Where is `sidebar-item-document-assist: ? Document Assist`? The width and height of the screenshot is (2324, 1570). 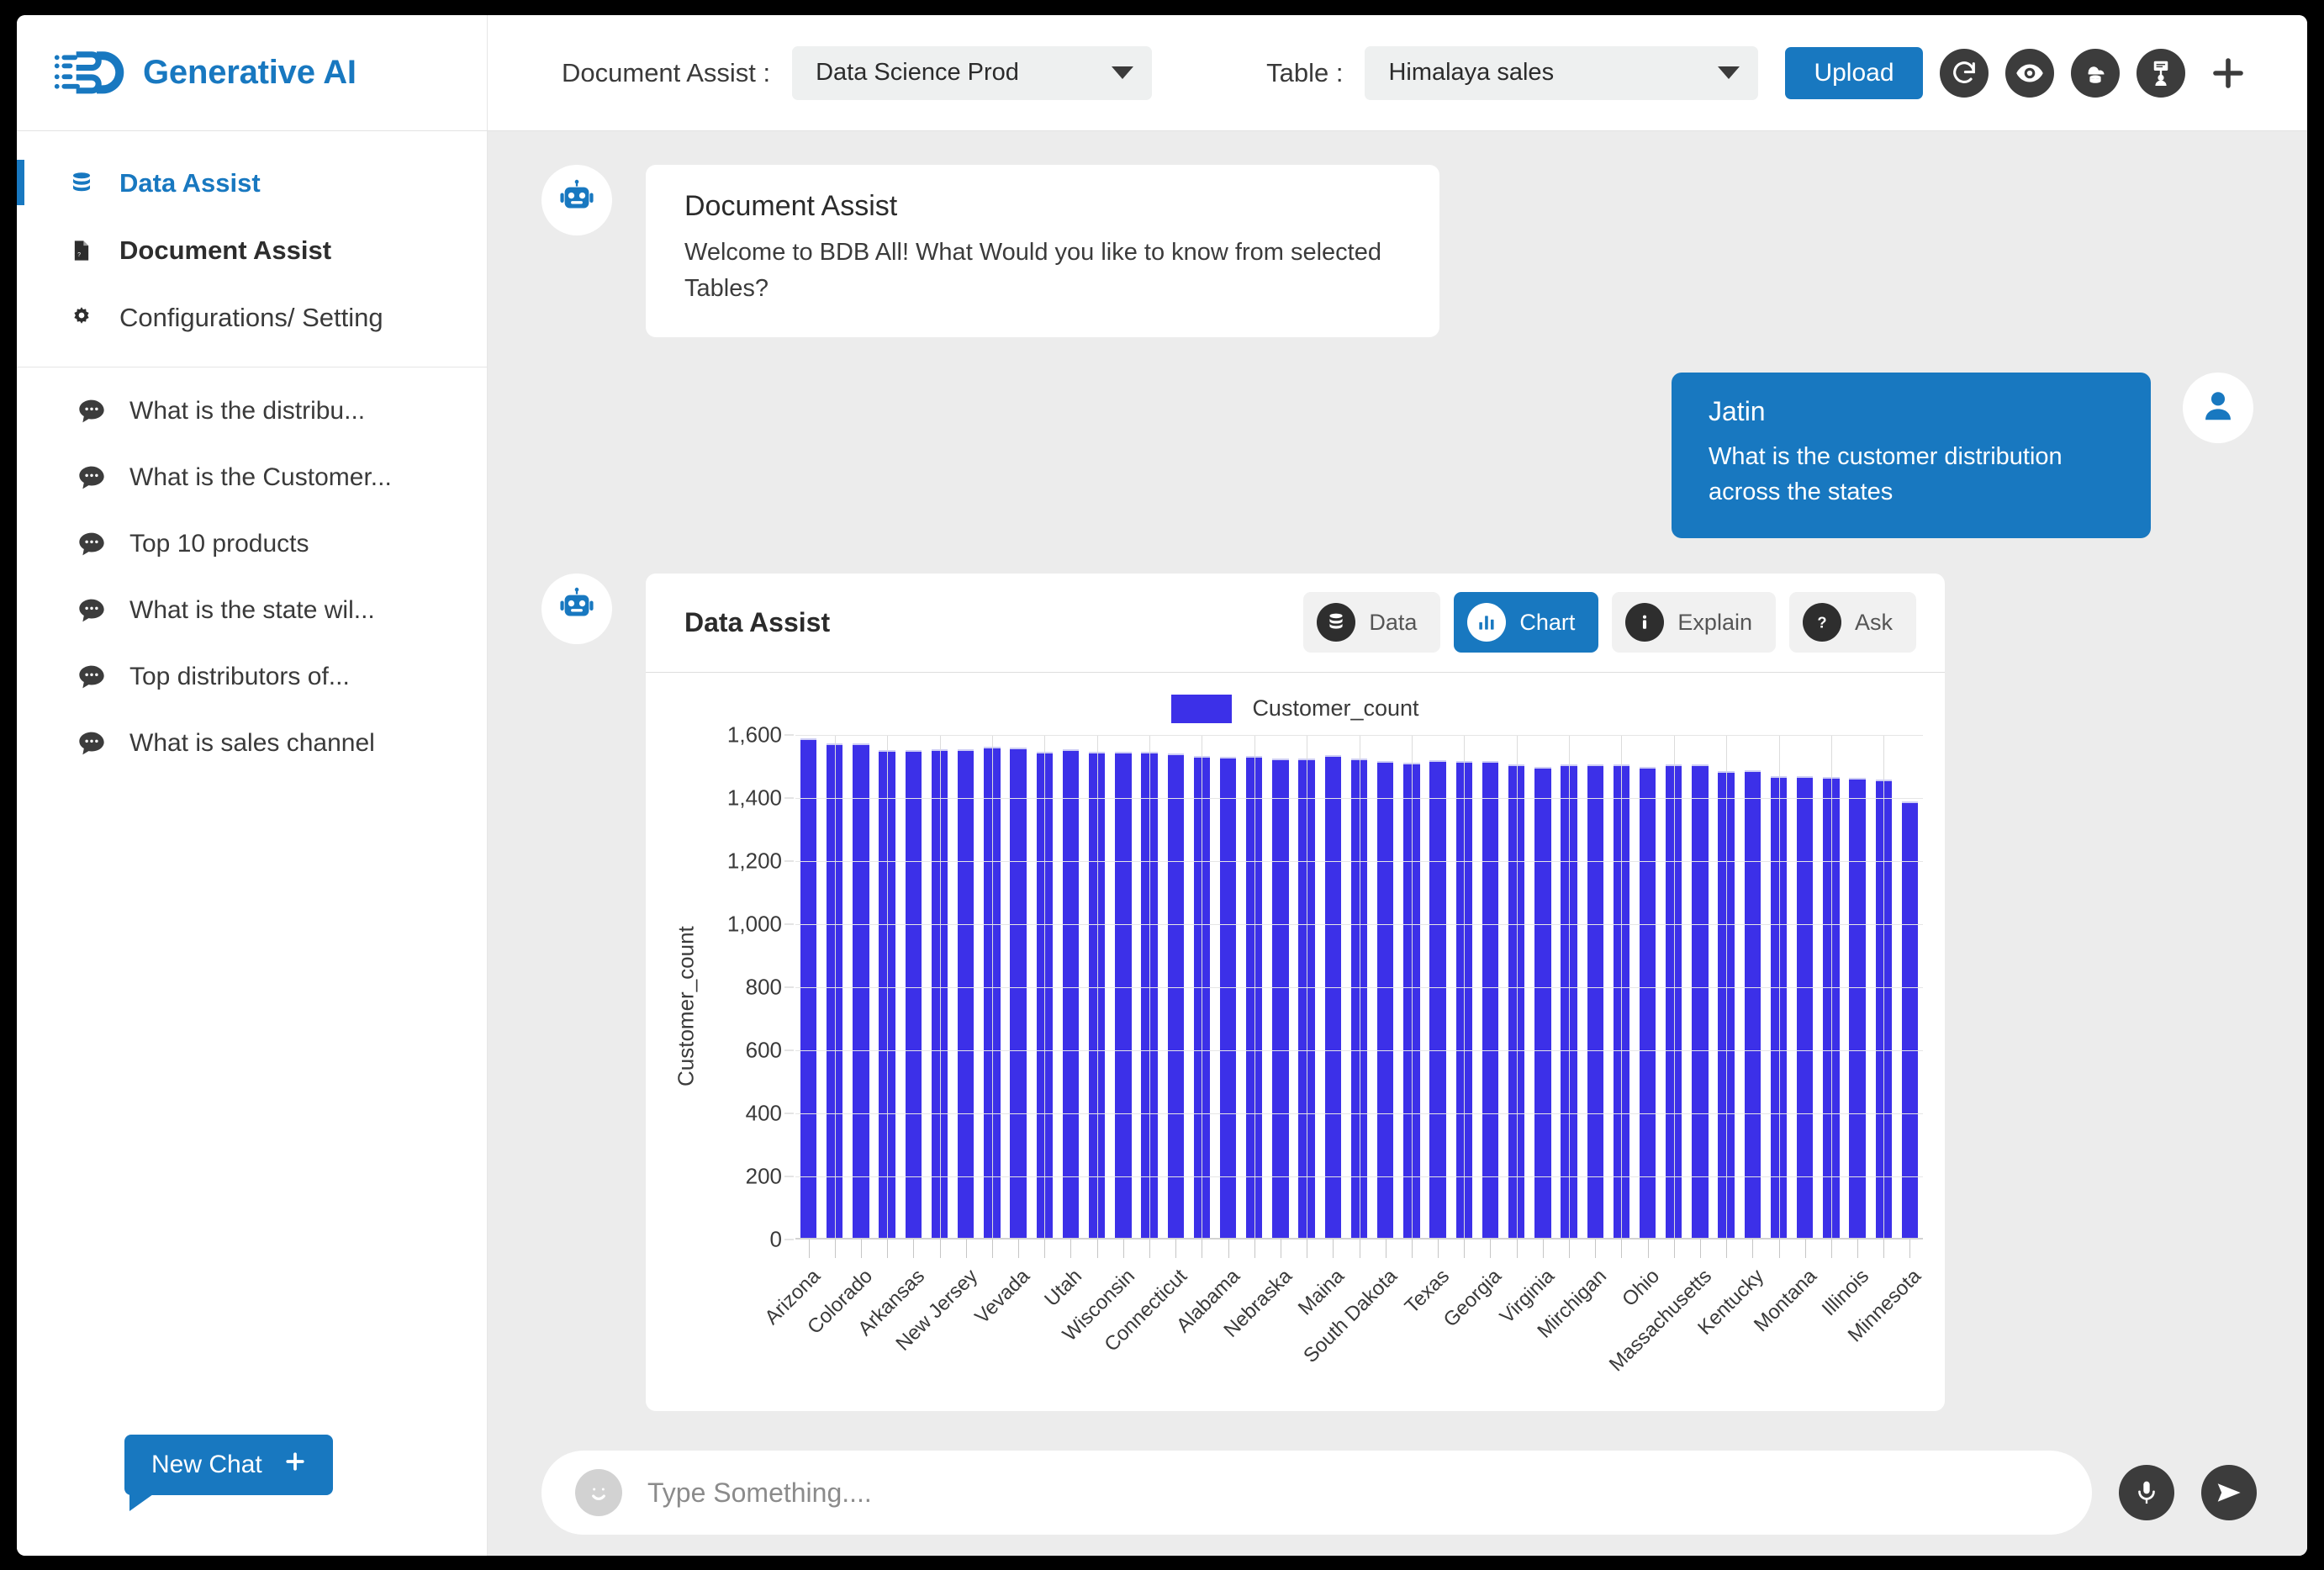 sidebar-item-document-assist: ? Document Assist is located at coordinates (252, 251).